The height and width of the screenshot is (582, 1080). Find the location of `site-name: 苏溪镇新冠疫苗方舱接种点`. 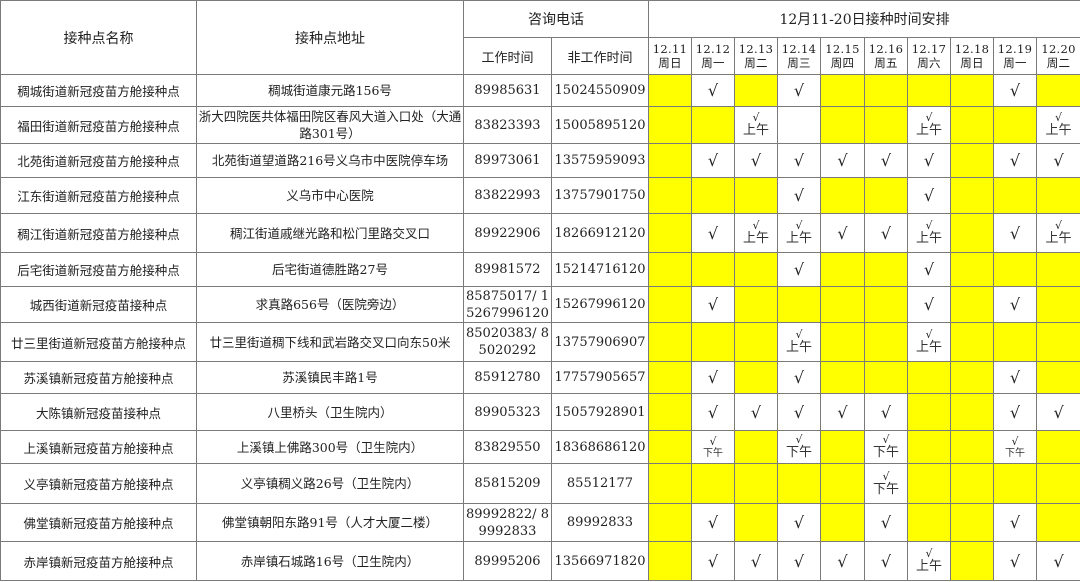

site-name: 苏溪镇新冠疫苗方舱接种点 is located at coordinates (98, 377).